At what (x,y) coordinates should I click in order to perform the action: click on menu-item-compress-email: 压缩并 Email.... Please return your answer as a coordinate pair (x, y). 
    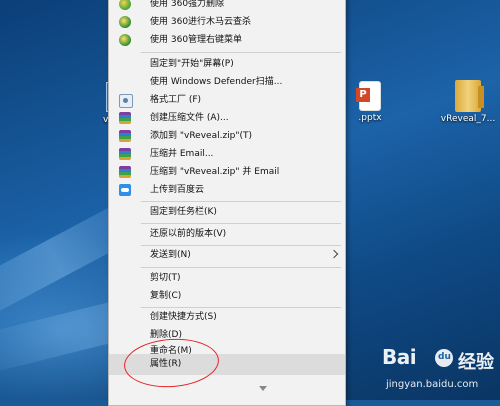
    Looking at the image, I should click on (227, 154).